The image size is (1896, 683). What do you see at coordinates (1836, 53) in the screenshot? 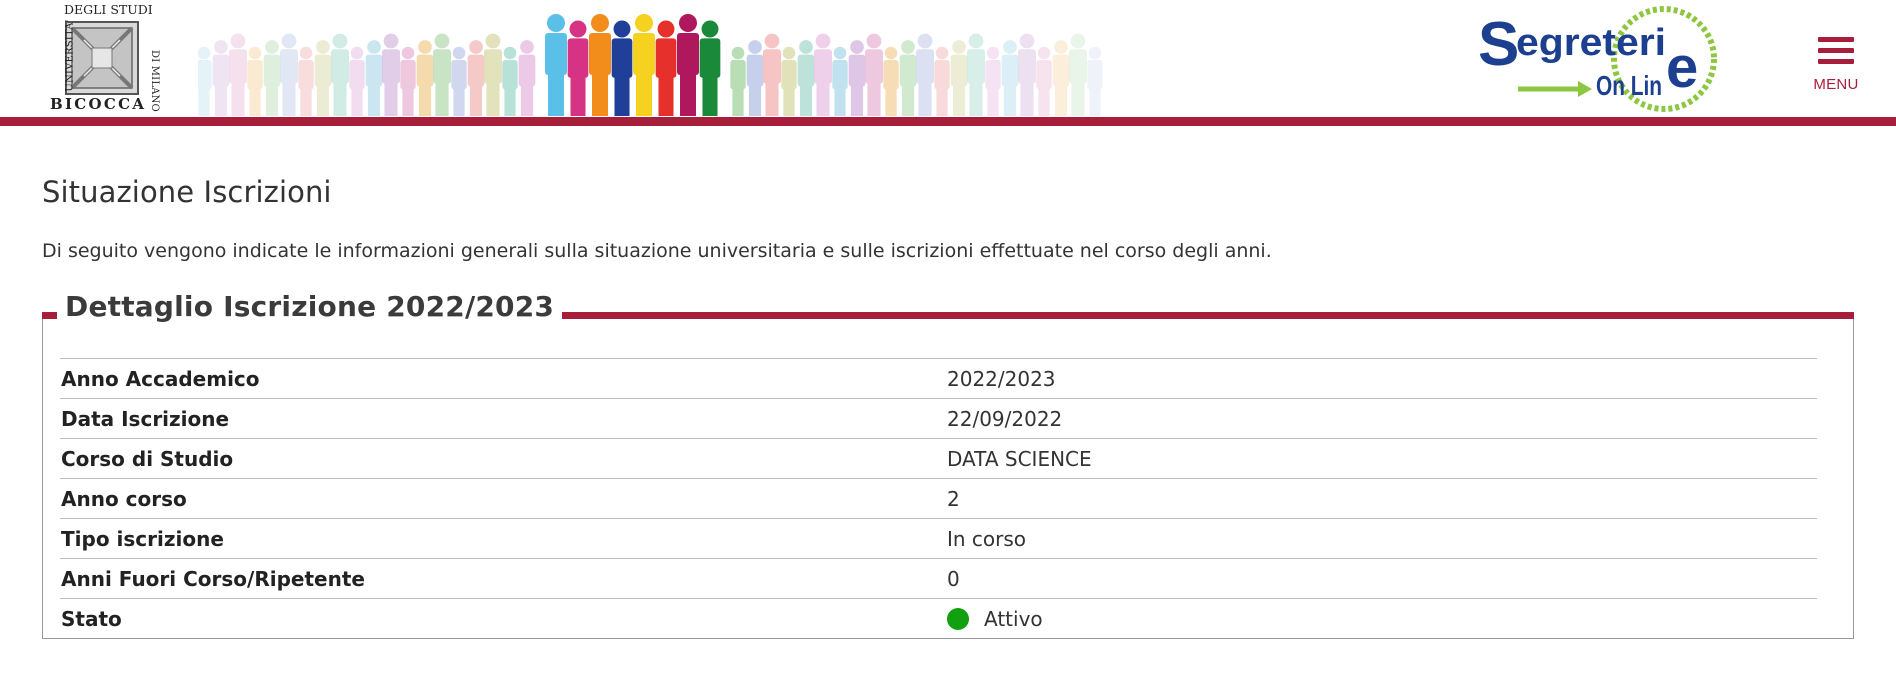
I see `hamburger-icon` at bounding box center [1836, 53].